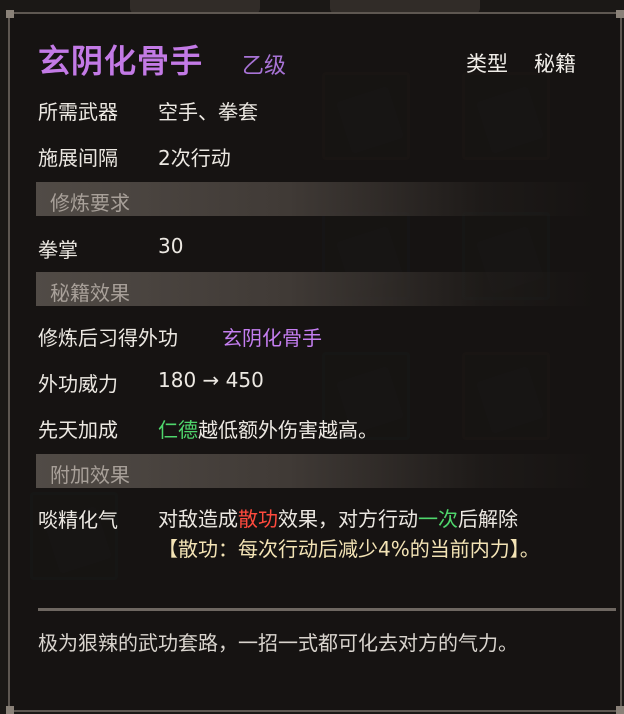  Describe the element at coordinates (171, 246) in the screenshot. I see `requirement-skill-value: 30` at that location.